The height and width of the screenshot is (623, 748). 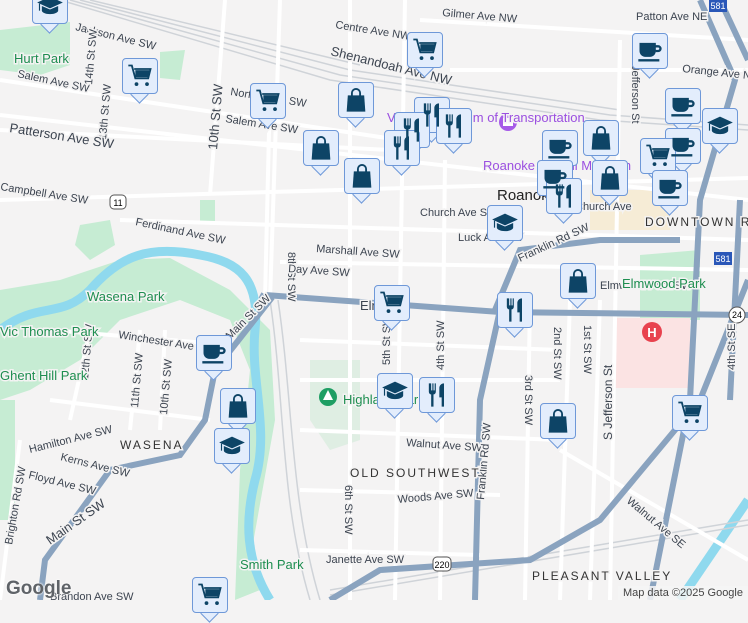 I want to click on svg-text: Ghent Hill Park, so click(x=44, y=375).